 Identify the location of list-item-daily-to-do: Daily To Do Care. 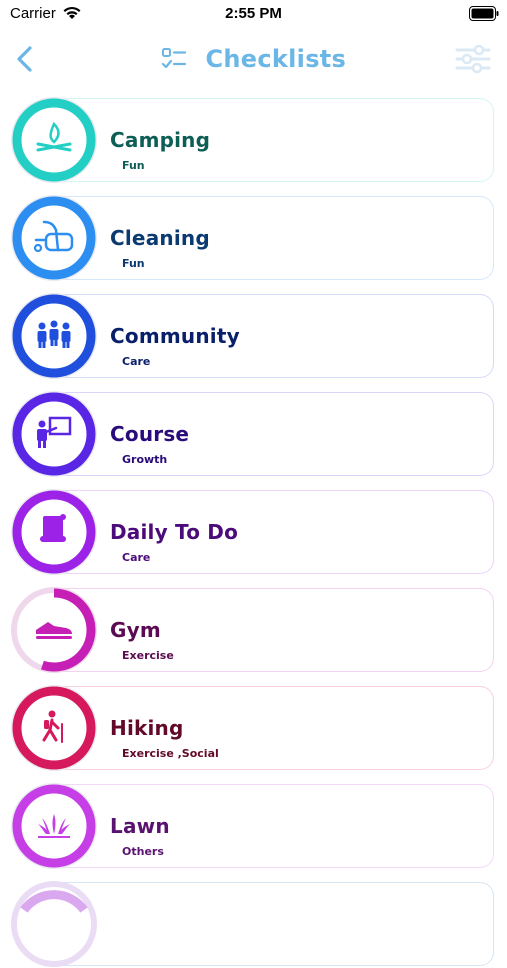
(252, 531).